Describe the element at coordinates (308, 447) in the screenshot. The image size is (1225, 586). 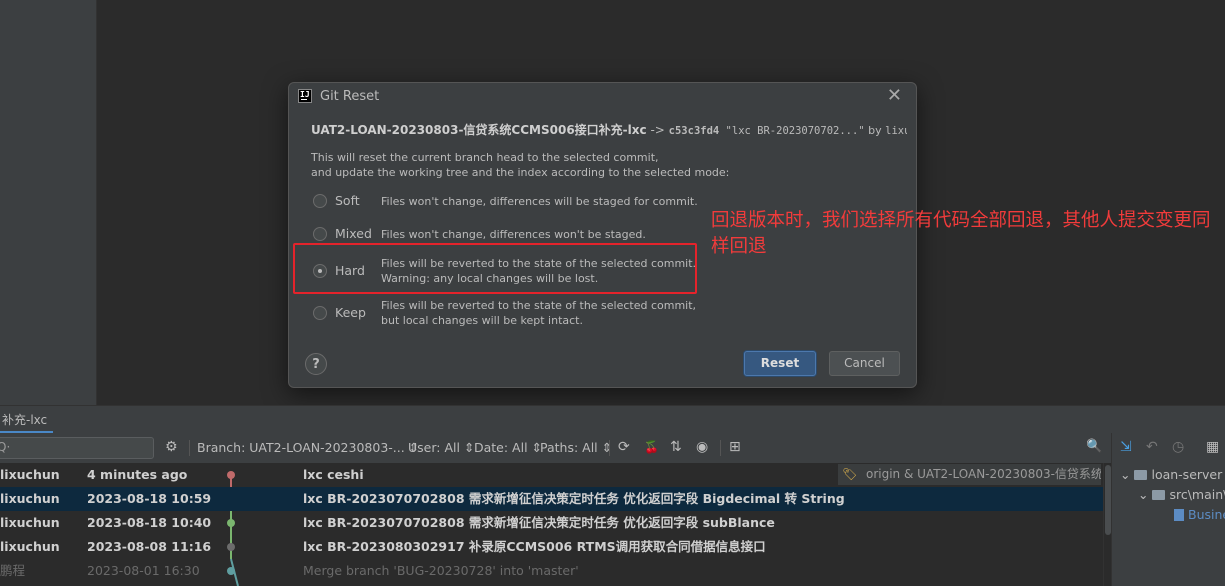
I see `branch-filter: Branch: UAT2-LOAN-20230803-... ⇕` at that location.